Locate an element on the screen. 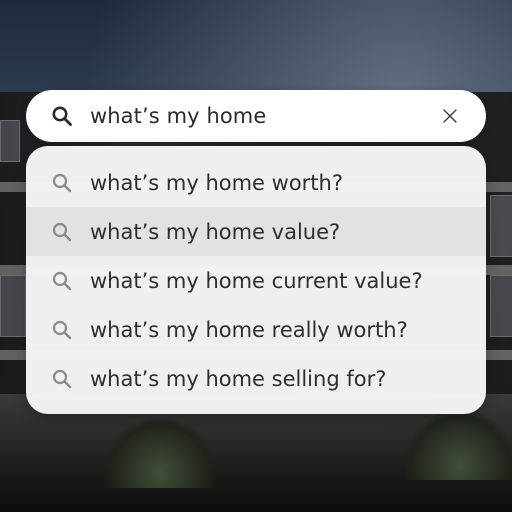  suggestion-item: what’s my home worth? is located at coordinates (256, 182).